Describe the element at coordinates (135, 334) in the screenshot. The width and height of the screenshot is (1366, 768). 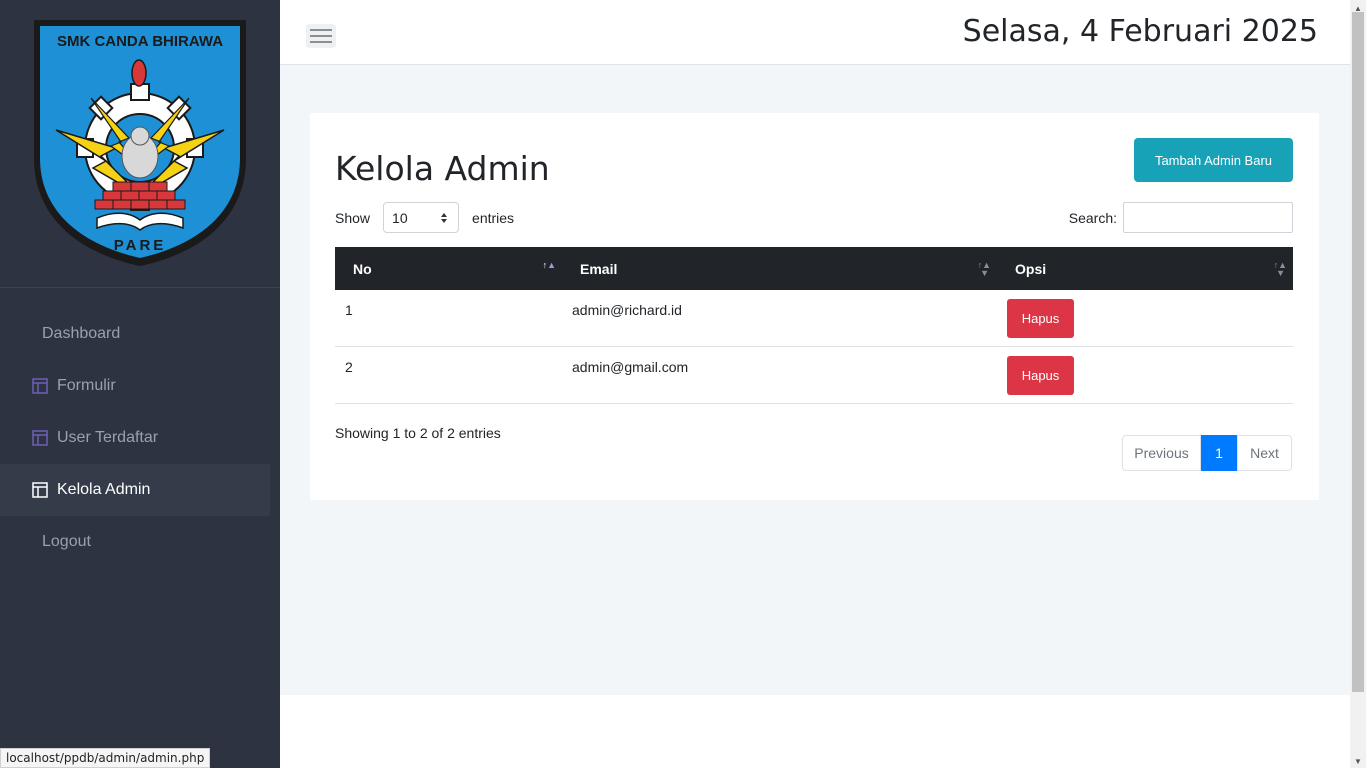
I see `sidebar-item-dashboard: Dashboard` at that location.